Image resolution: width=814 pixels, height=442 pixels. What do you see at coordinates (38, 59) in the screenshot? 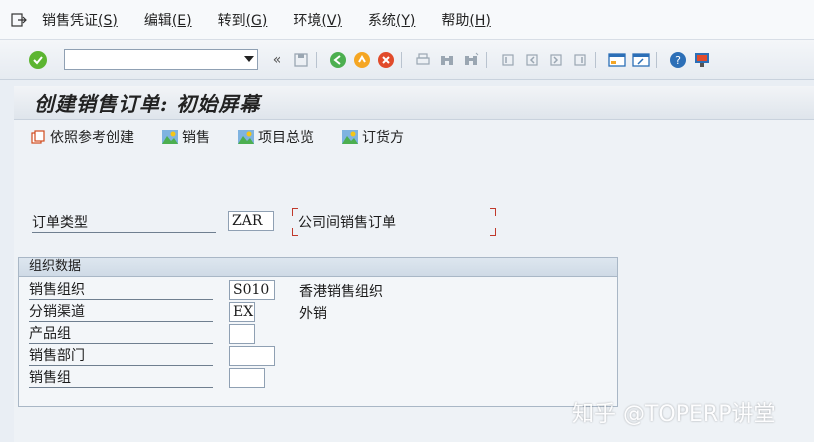
I see `enter-check-icon` at bounding box center [38, 59].